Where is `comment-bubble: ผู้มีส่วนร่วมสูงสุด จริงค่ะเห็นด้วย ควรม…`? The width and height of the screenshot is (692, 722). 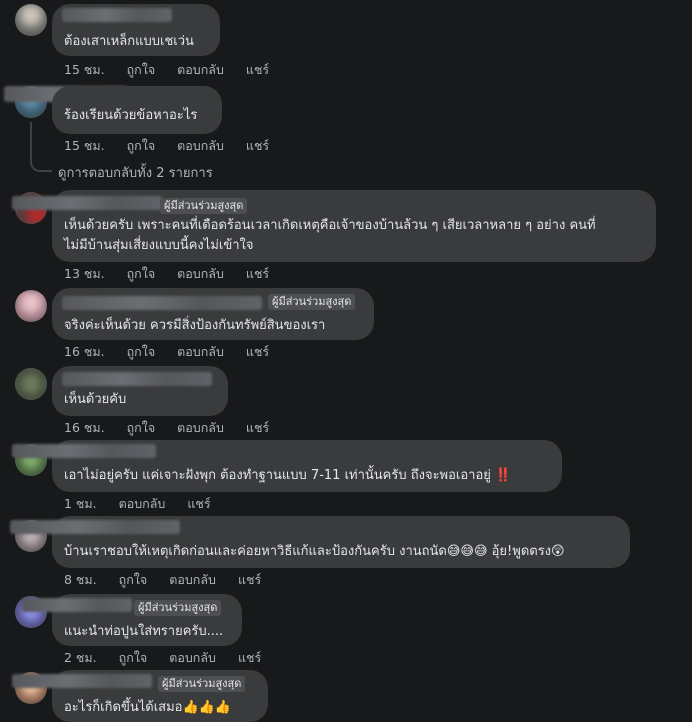 comment-bubble: ผู้มีส่วนร่วมสูงสุด จริงค่ะเห็นด้วย ควรม… is located at coordinates (213, 314).